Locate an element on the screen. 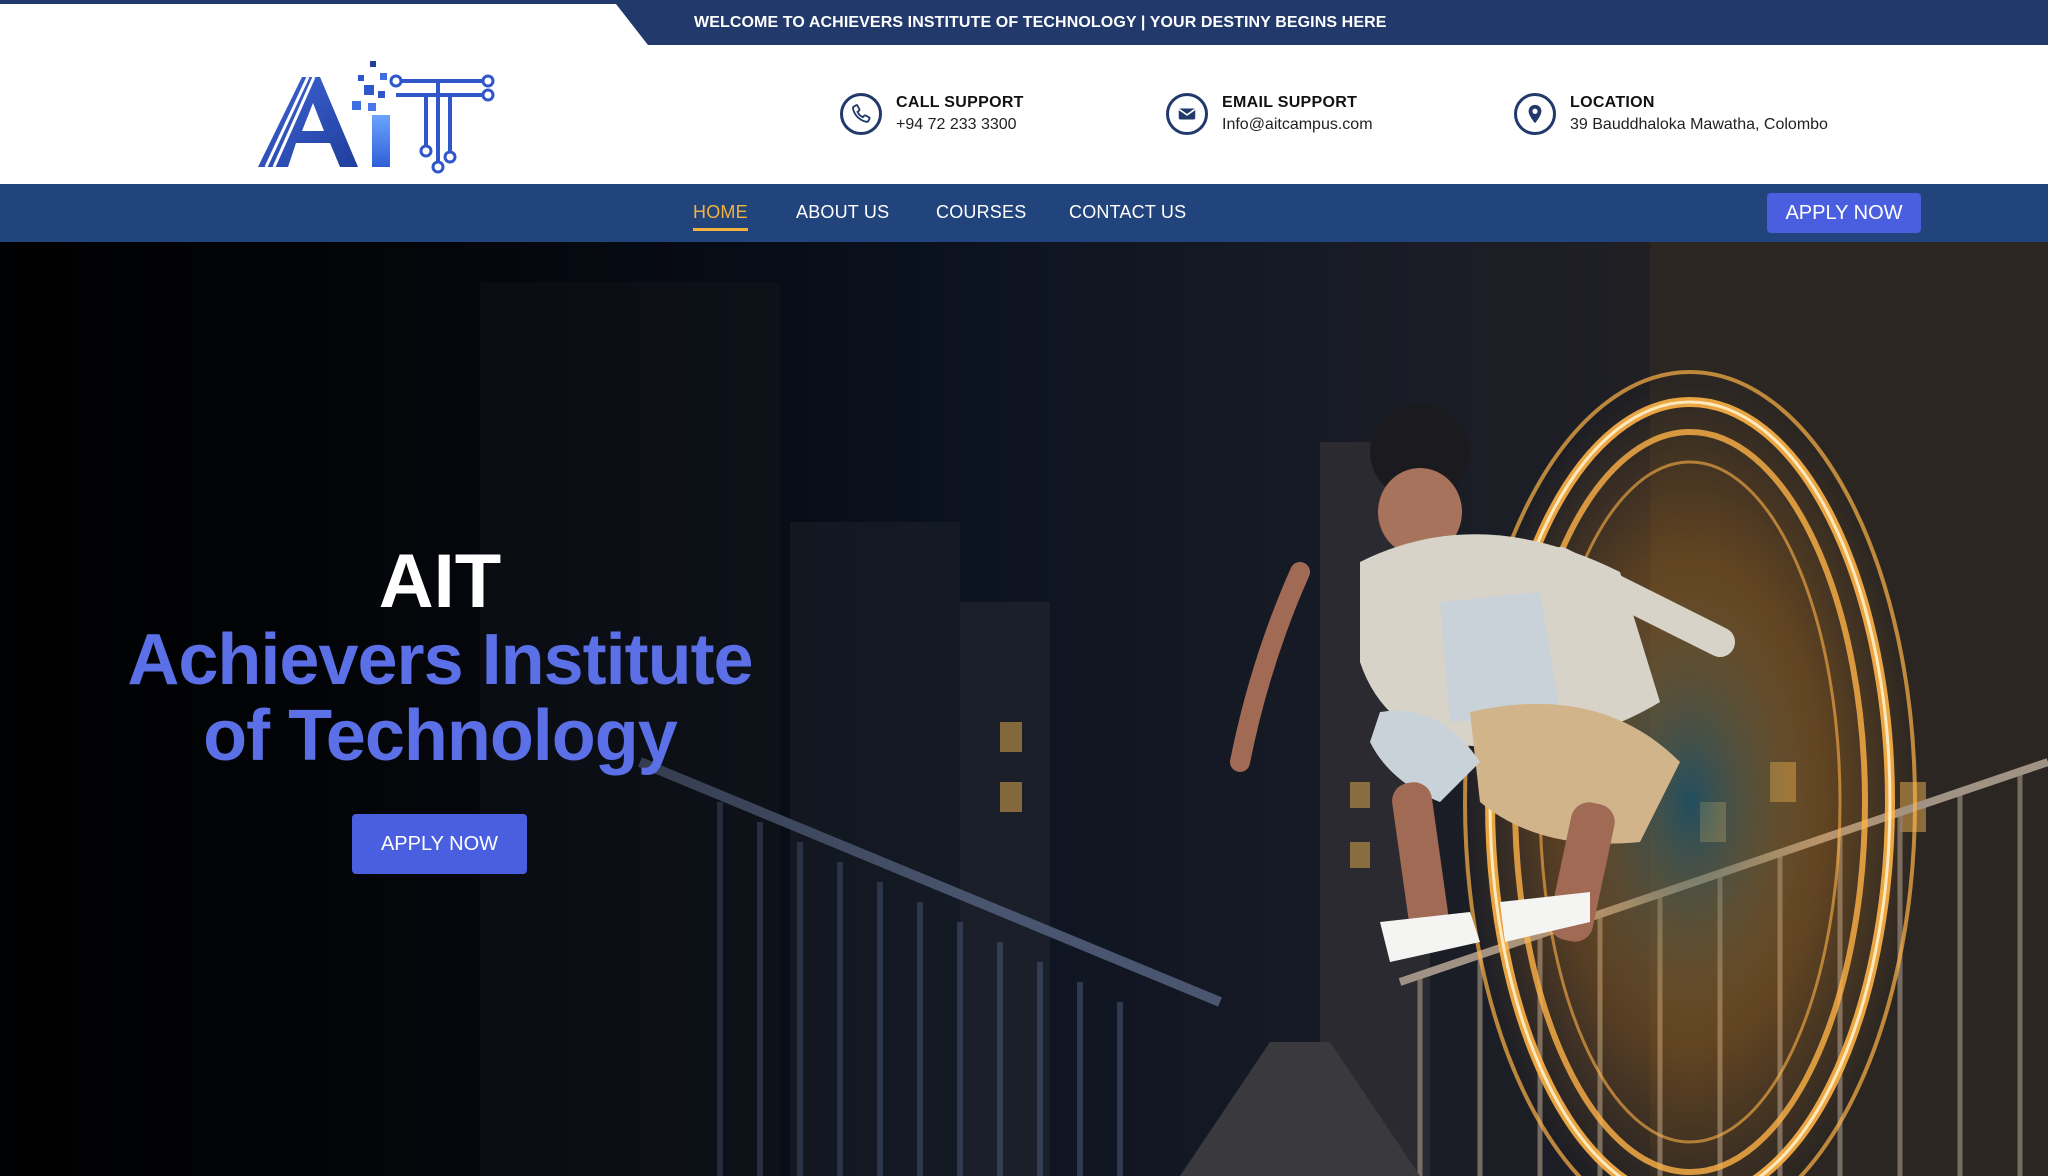 This screenshot has height=1176, width=2048. location-title: LOCATION is located at coordinates (1612, 102).